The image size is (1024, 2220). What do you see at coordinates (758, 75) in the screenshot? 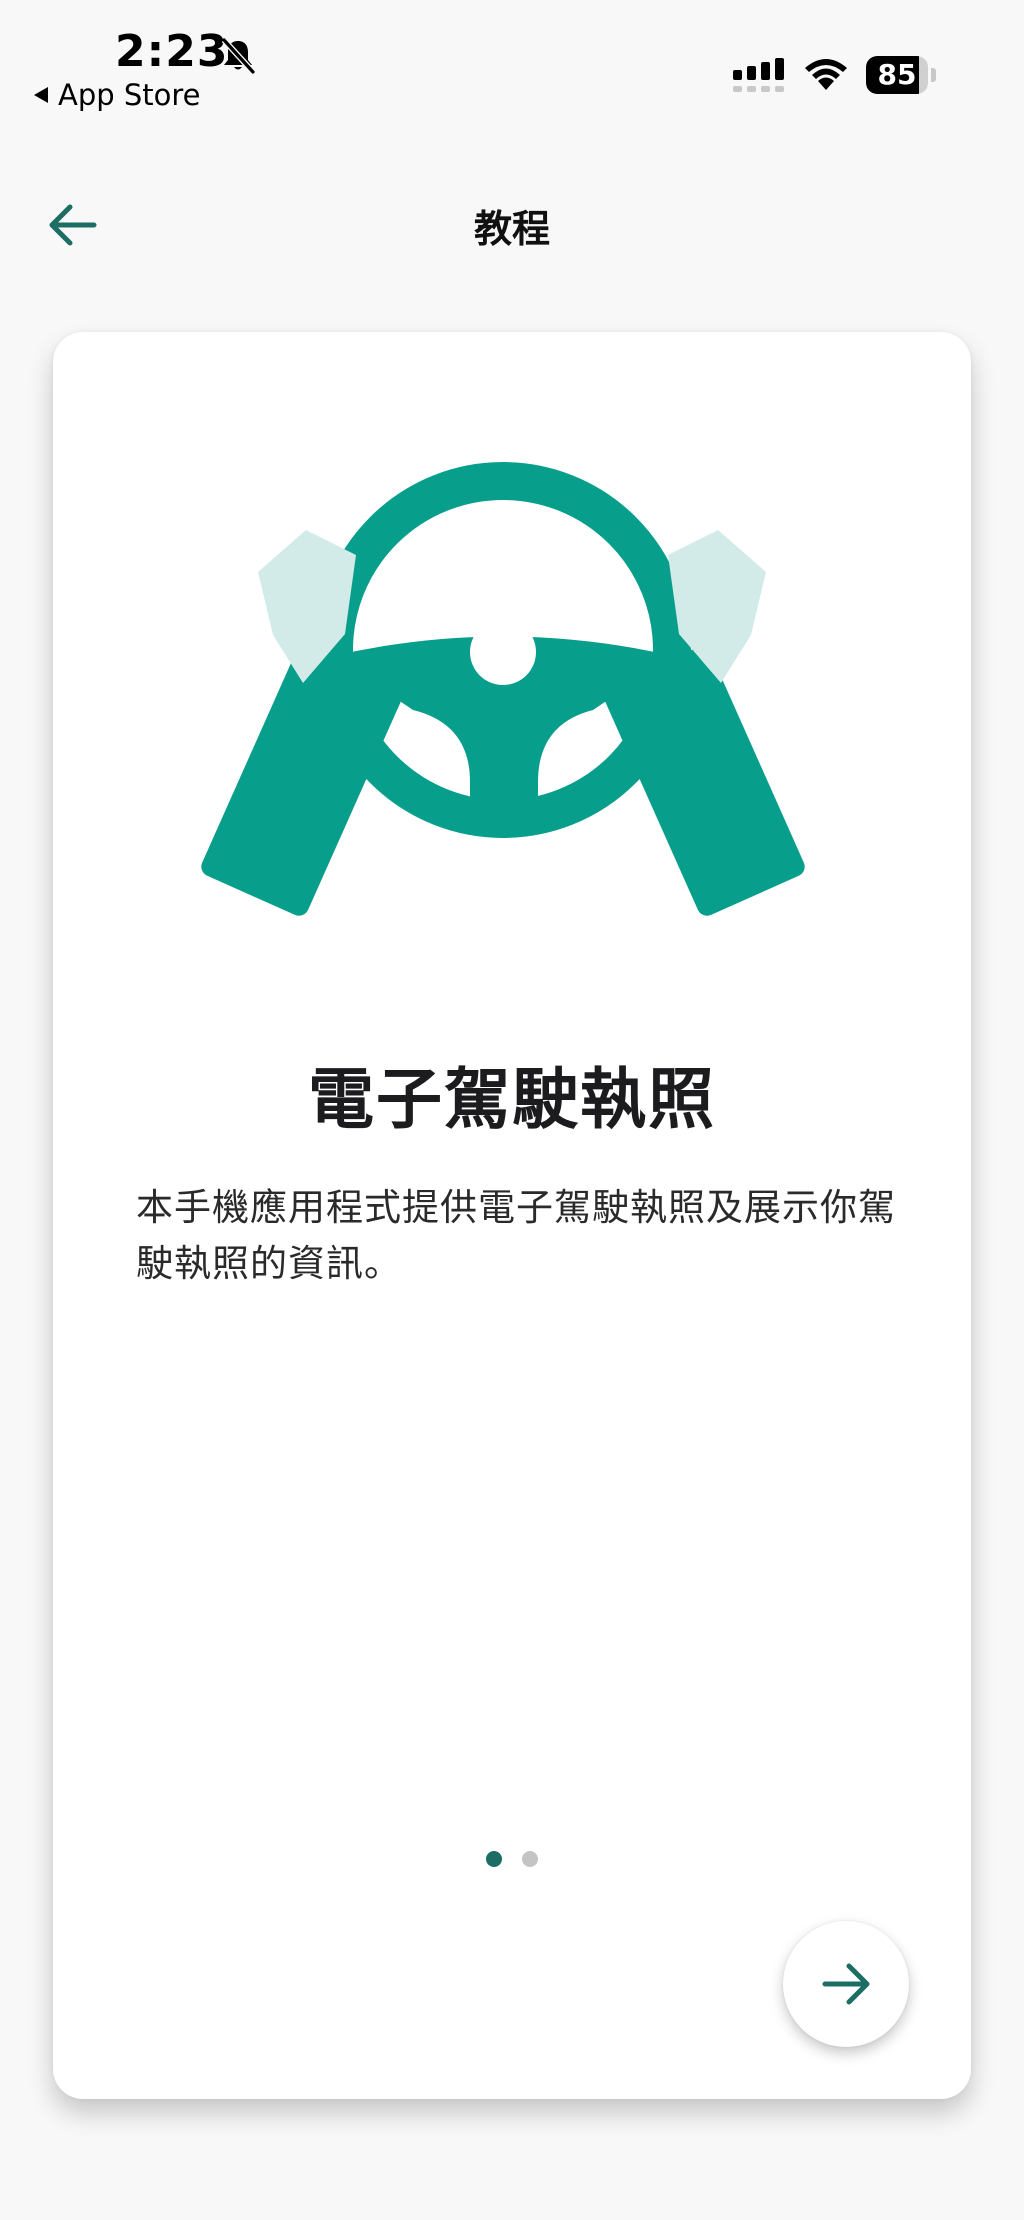
I see `cellular-signal-icon` at bounding box center [758, 75].